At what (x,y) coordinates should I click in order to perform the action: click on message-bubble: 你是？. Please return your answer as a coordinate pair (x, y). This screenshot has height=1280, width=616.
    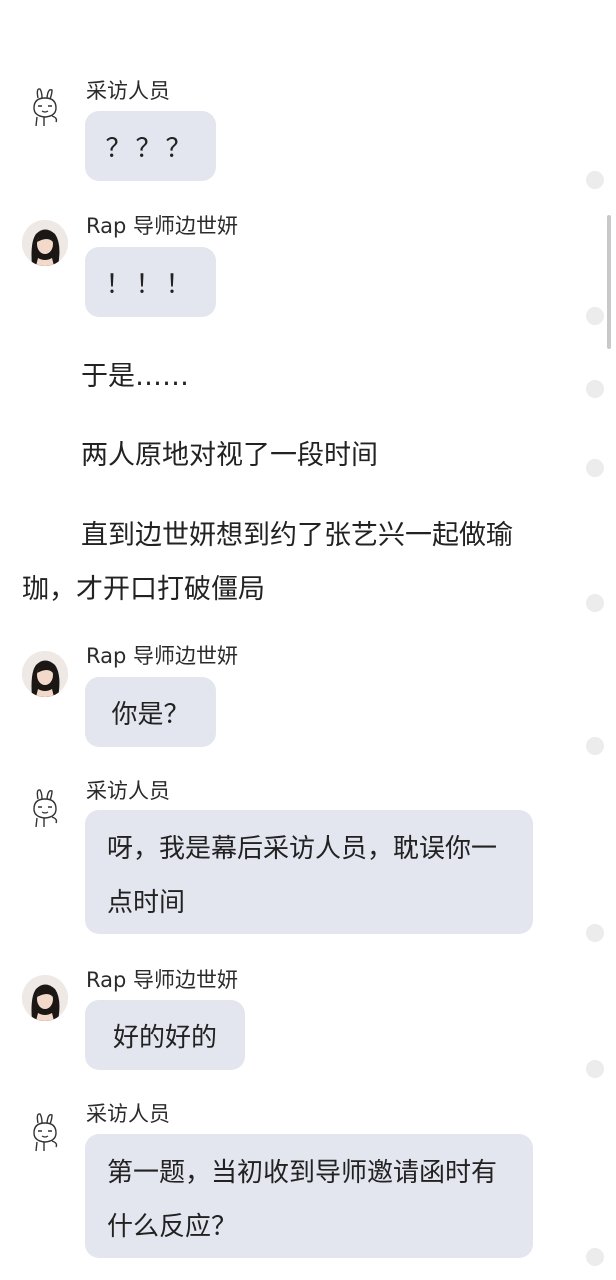
    Looking at the image, I should click on (150, 712).